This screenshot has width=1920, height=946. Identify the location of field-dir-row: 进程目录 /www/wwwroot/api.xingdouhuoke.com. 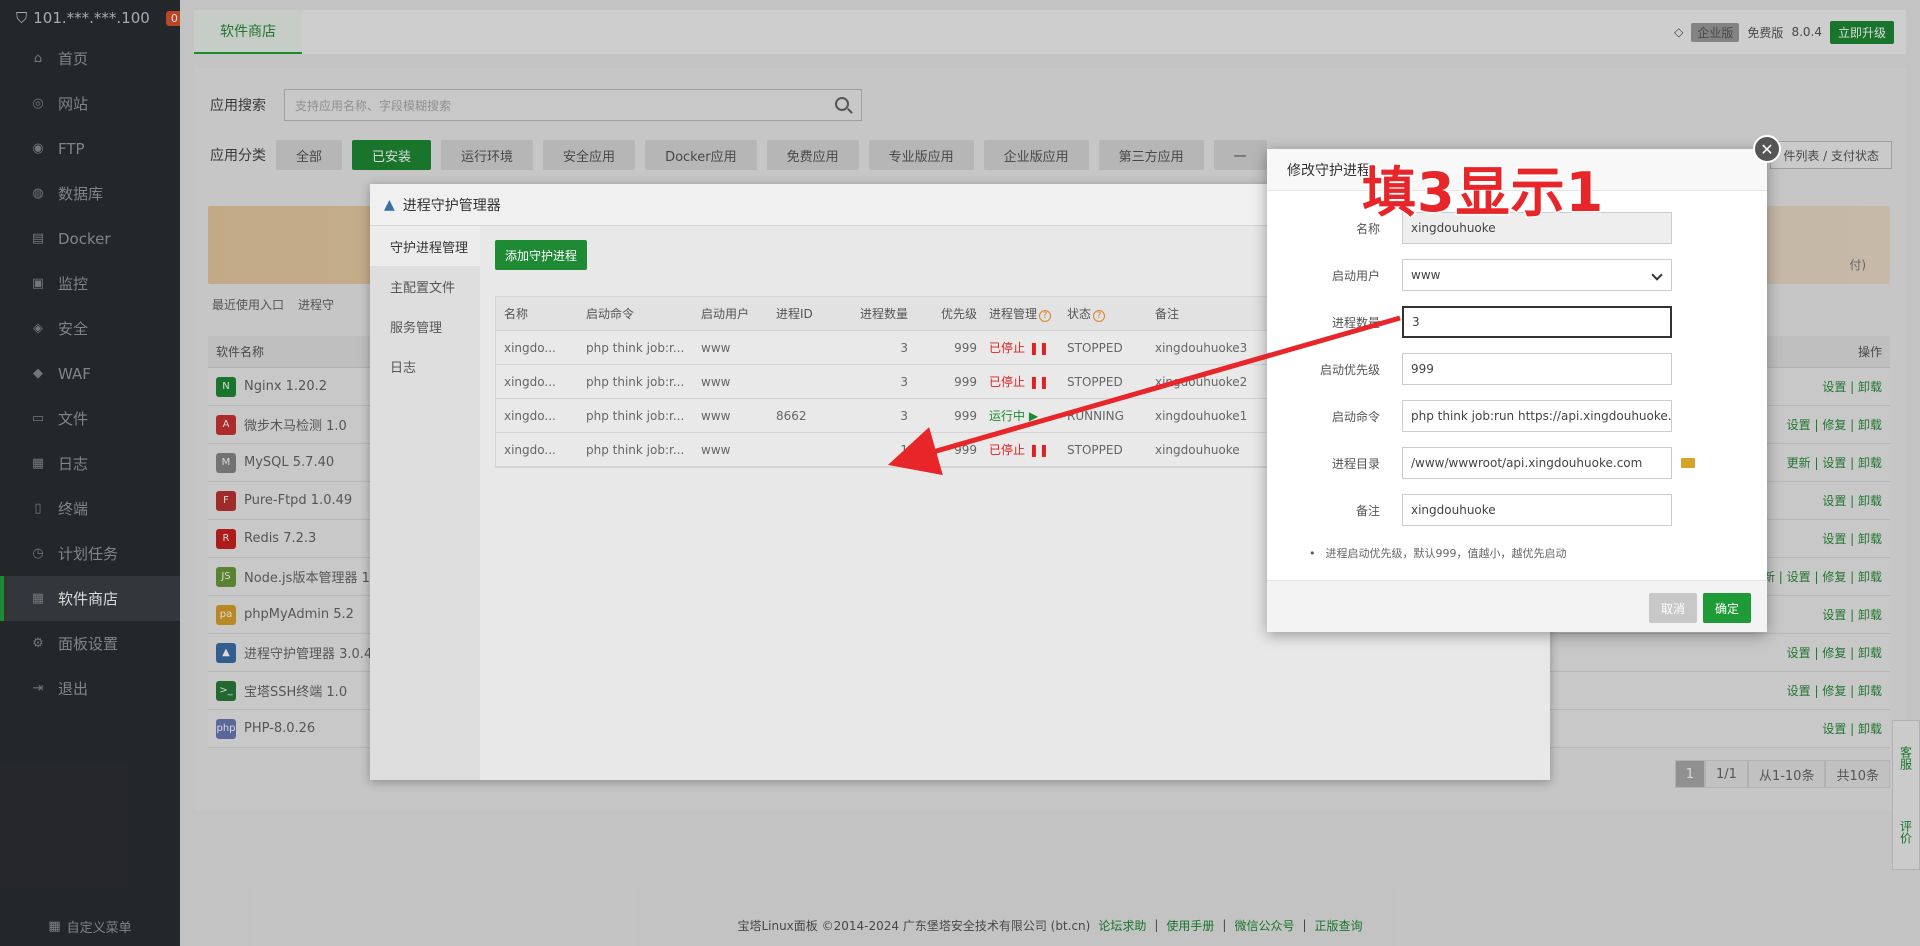
(1517, 463).